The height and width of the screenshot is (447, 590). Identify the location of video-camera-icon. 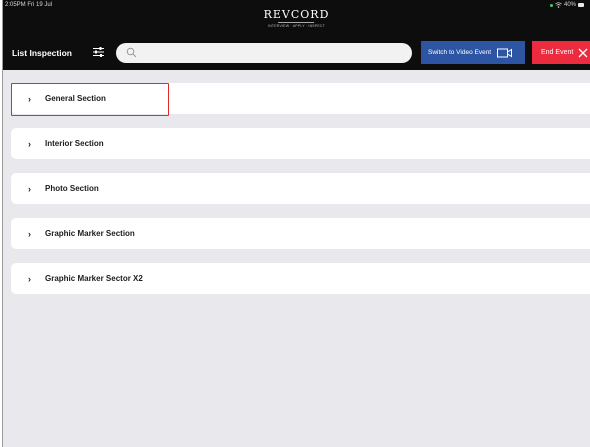
(505, 52).